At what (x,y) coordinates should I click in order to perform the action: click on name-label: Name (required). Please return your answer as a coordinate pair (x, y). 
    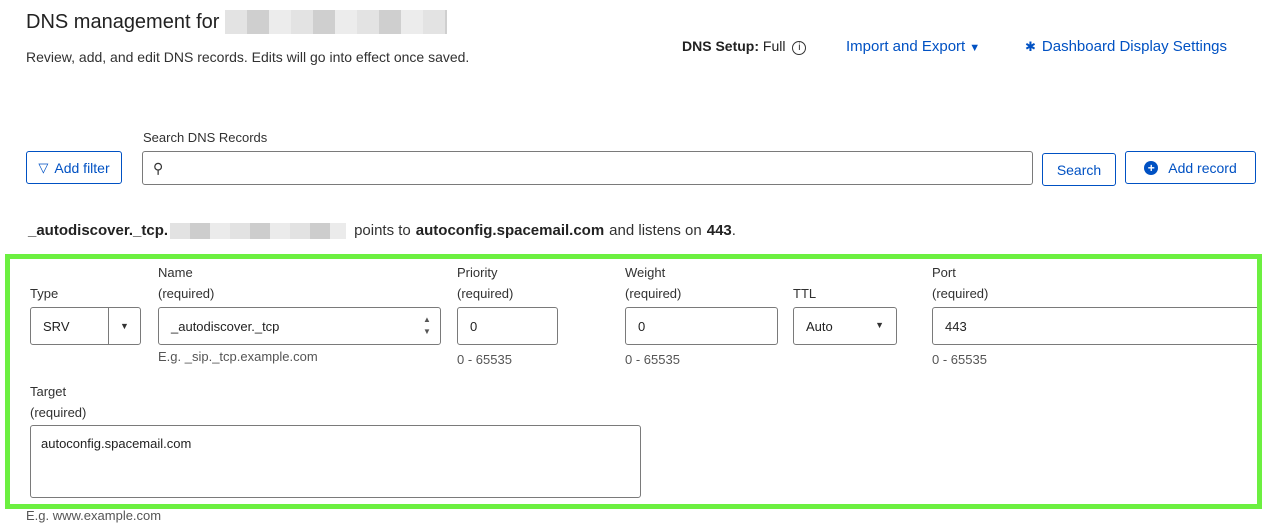
    Looking at the image, I should click on (186, 283).